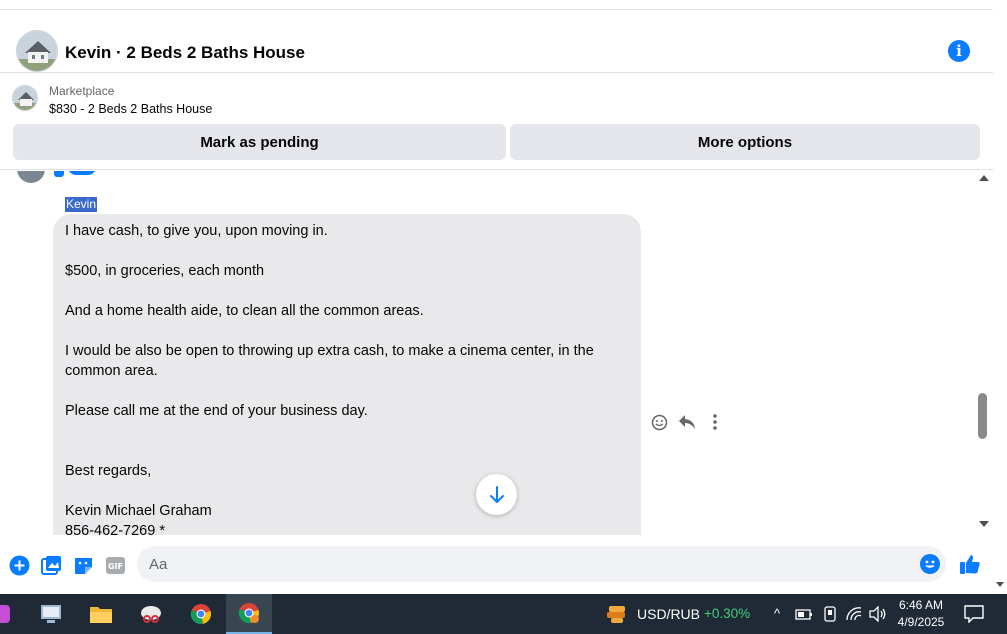 Image resolution: width=1007 pixels, height=634 pixels. What do you see at coordinates (503, 614) in the screenshot?
I see `taskbar: USD/RUB +0.30% ^ 6:46 AM 4/9/2025` at bounding box center [503, 614].